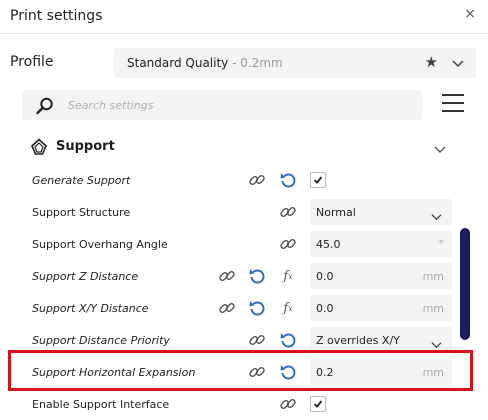 This screenshot has height=420, width=488. I want to click on setting-support-horizontal-expansion: Support Horizontal Expansion 0.2 mm, so click(244, 372).